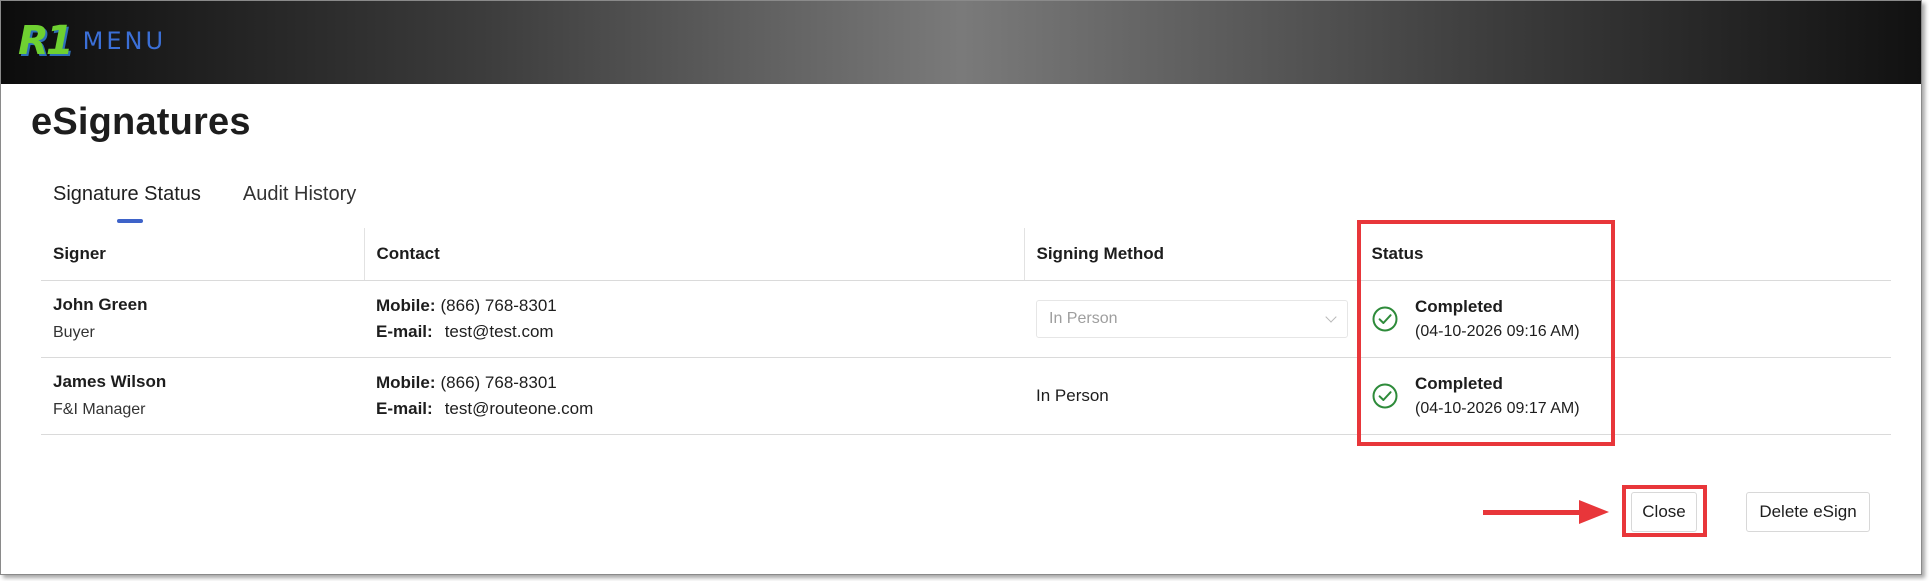  I want to click on email-value: test@test.com, so click(499, 331).